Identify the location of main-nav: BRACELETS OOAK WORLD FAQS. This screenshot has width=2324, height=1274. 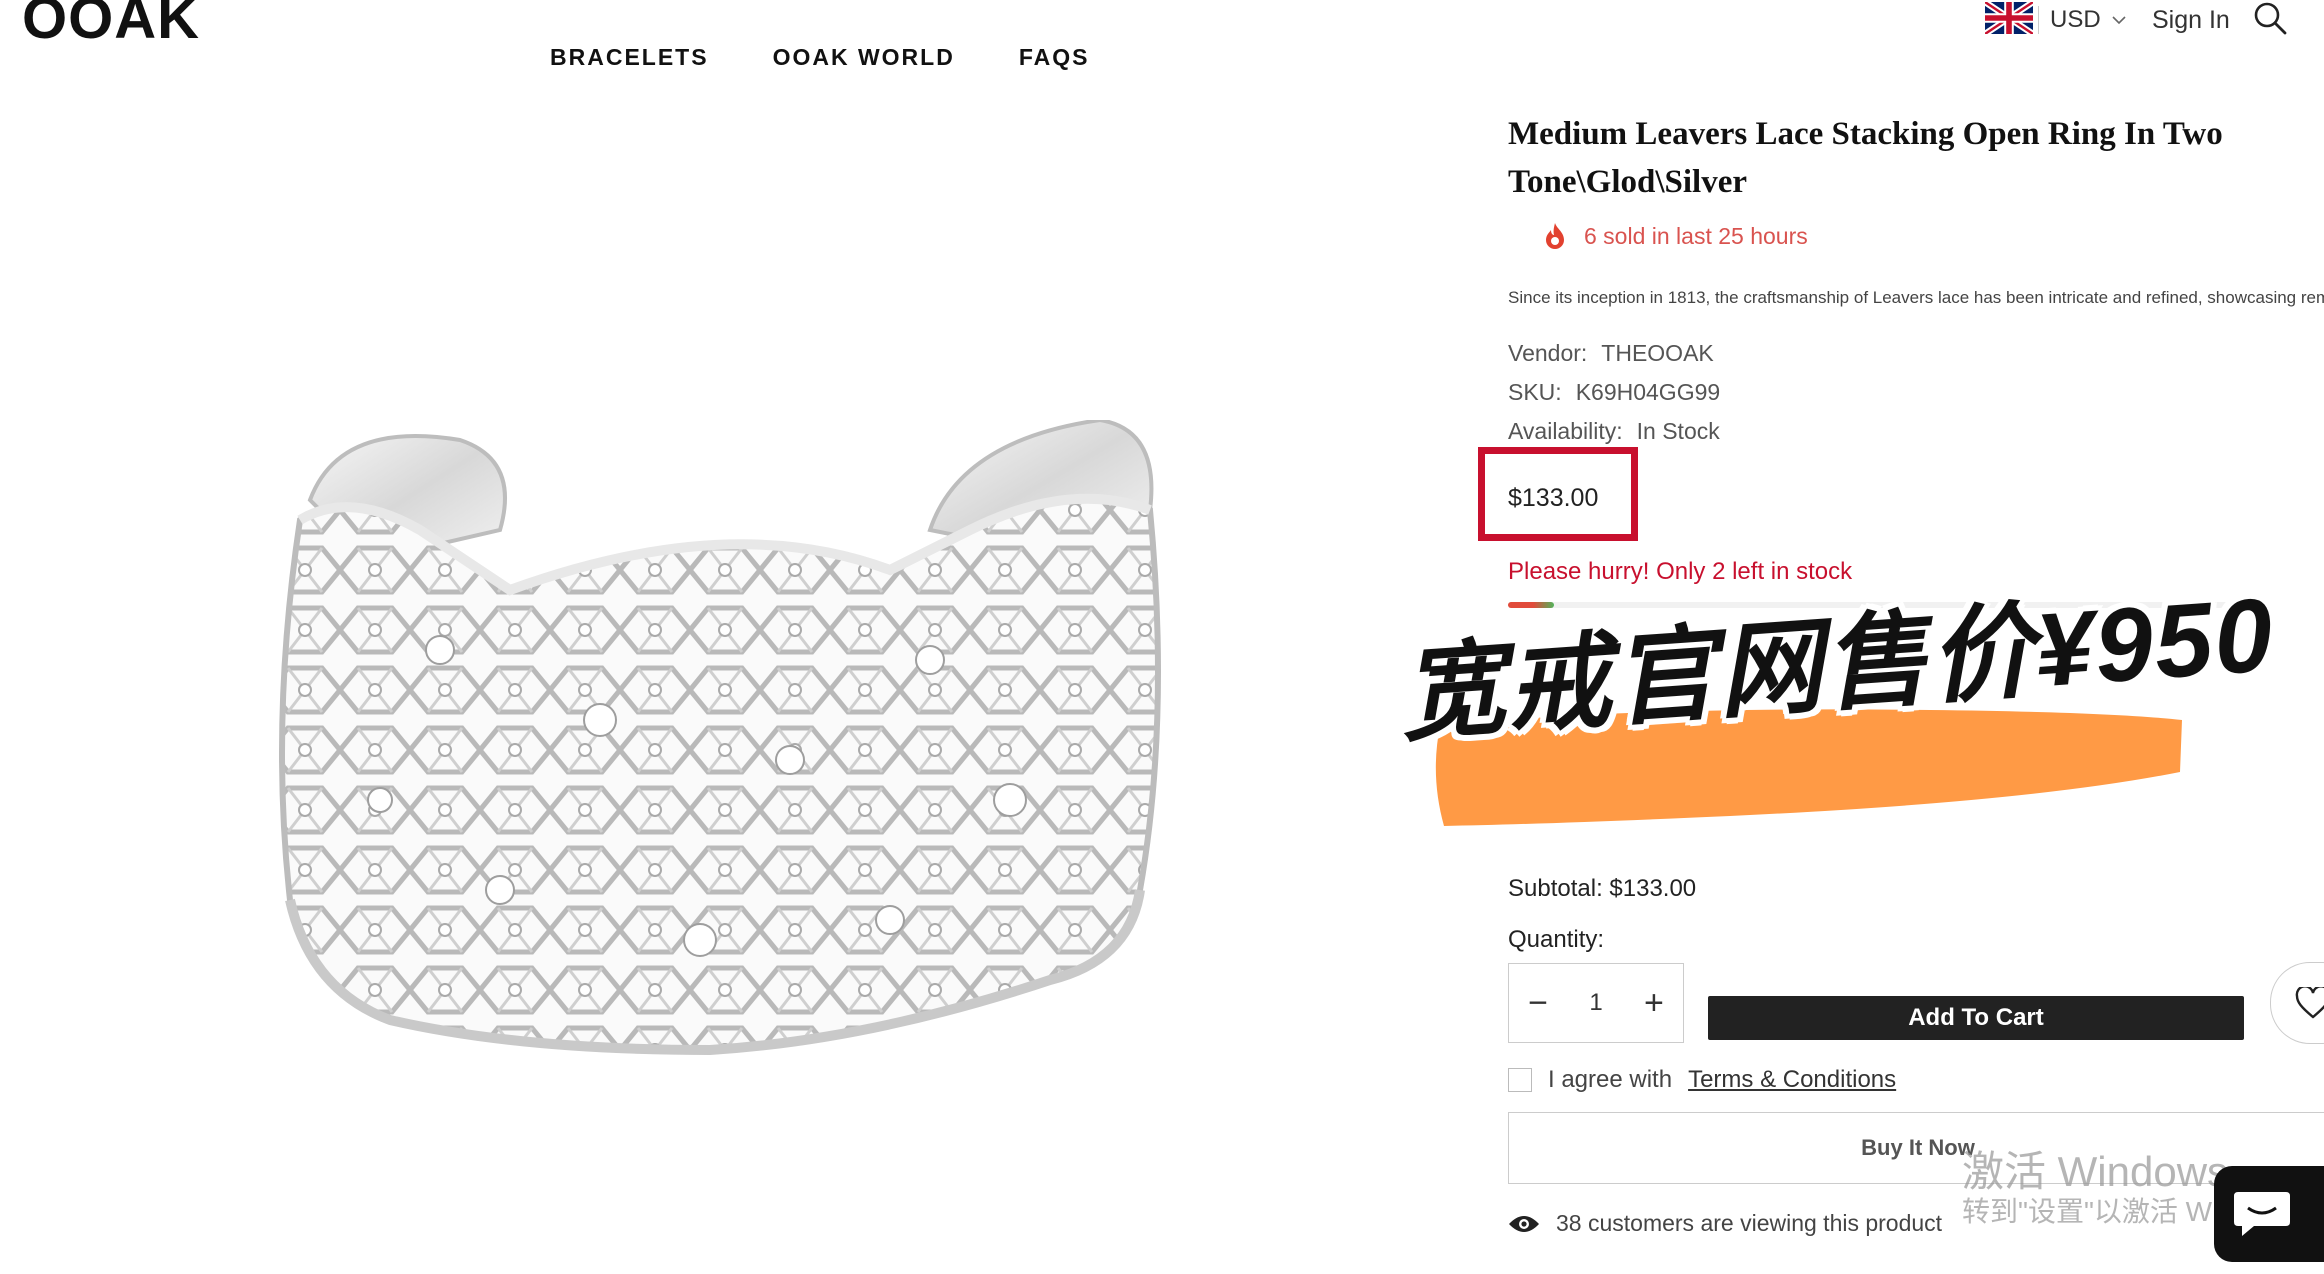
(819, 57).